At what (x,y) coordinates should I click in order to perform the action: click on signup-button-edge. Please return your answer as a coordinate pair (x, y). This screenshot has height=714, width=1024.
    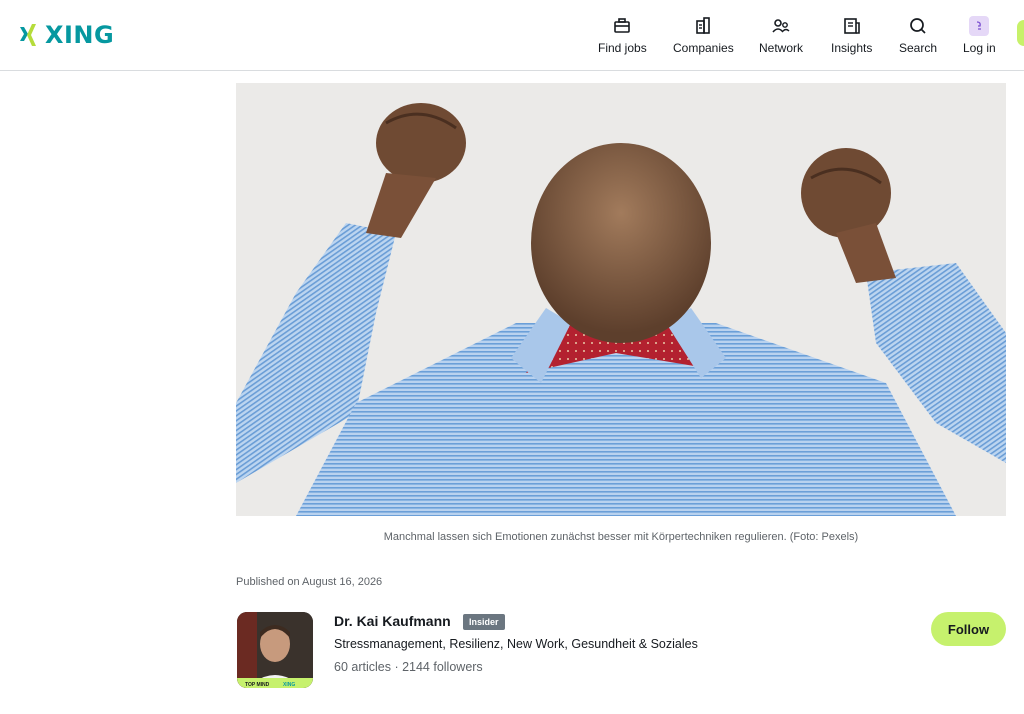
    Looking at the image, I should click on (1020, 33).